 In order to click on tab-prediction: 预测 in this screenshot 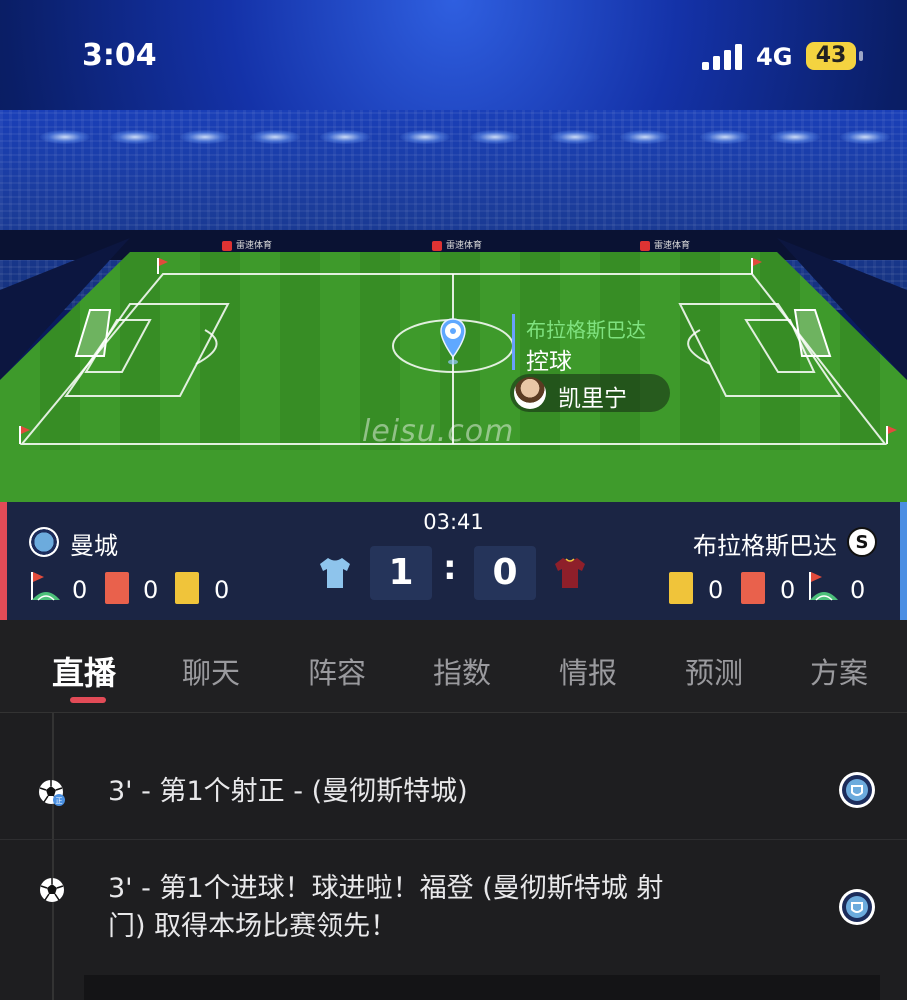, I will do `click(714, 671)`.